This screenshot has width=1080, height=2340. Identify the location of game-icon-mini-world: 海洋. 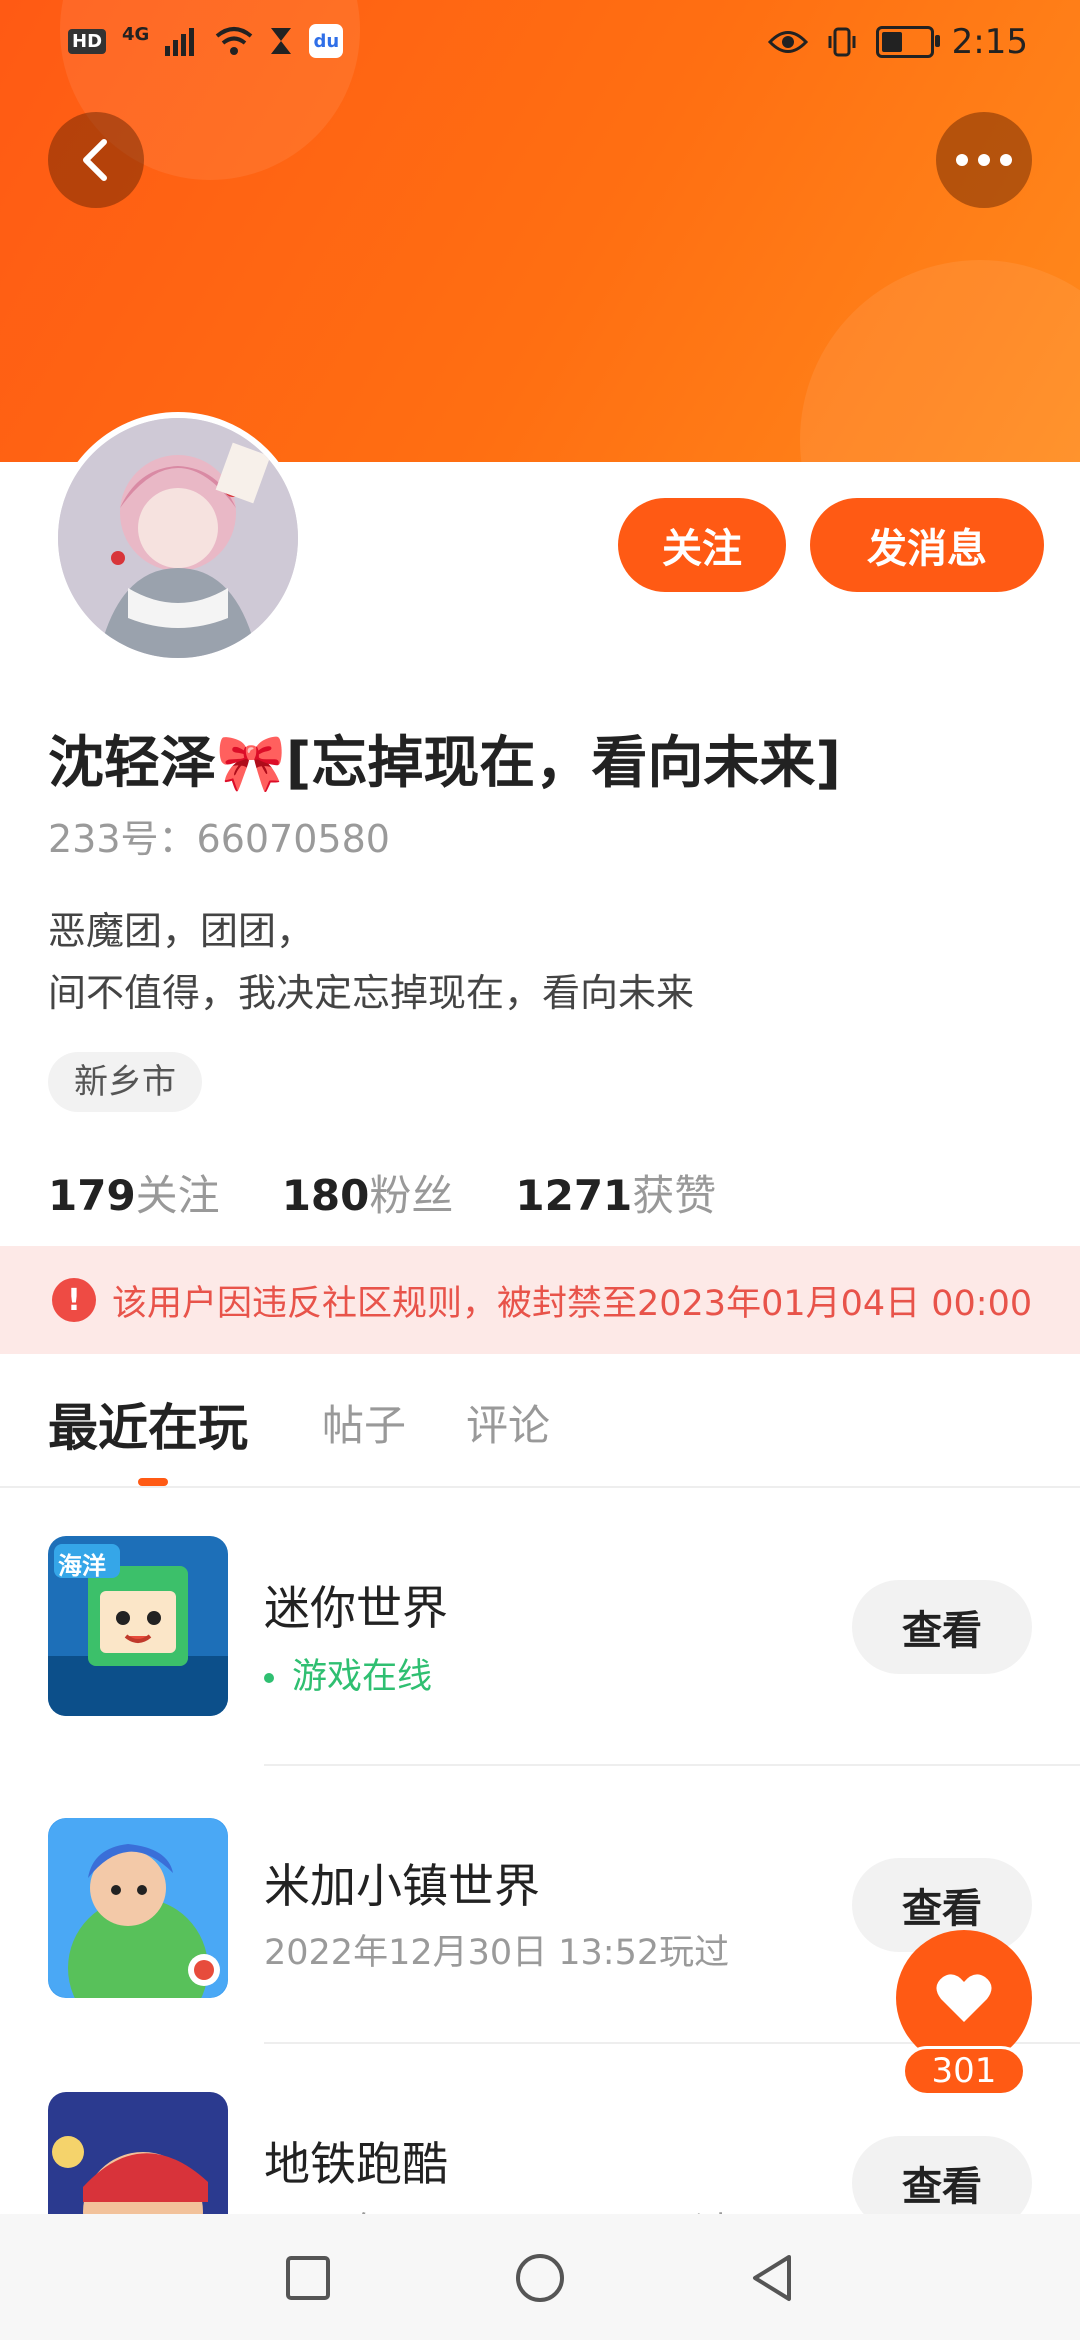
(138, 1626).